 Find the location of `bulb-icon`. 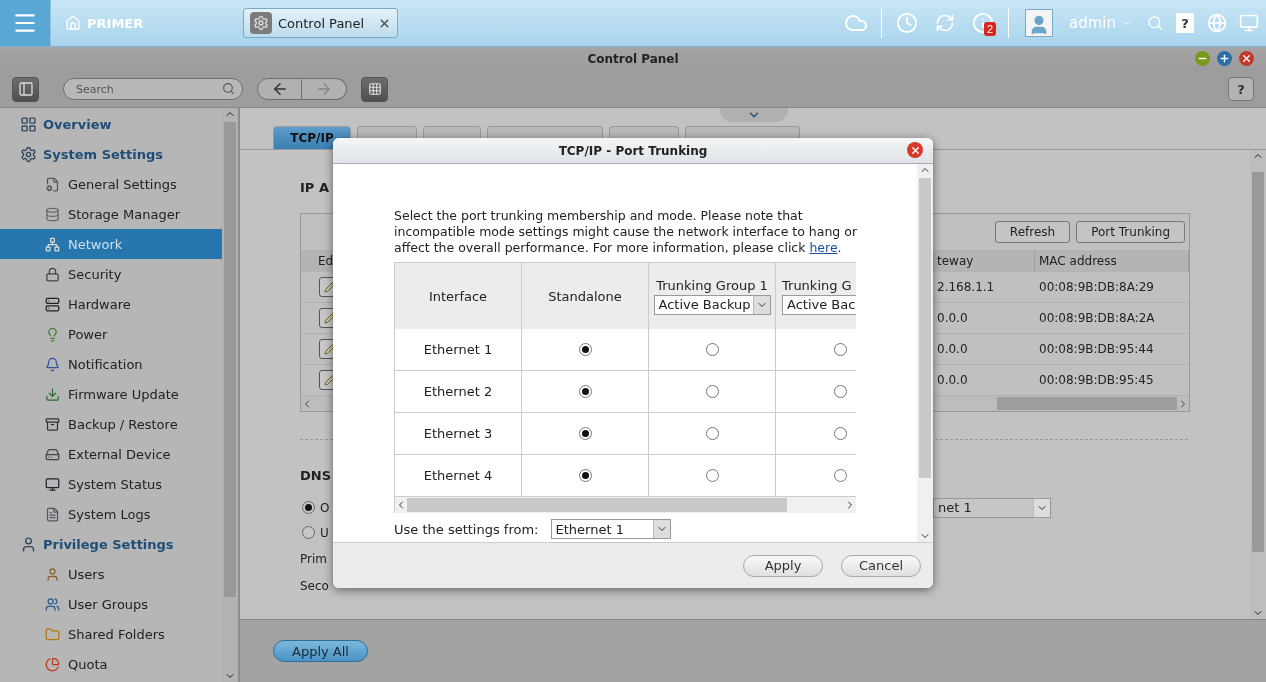

bulb-icon is located at coordinates (52, 334).